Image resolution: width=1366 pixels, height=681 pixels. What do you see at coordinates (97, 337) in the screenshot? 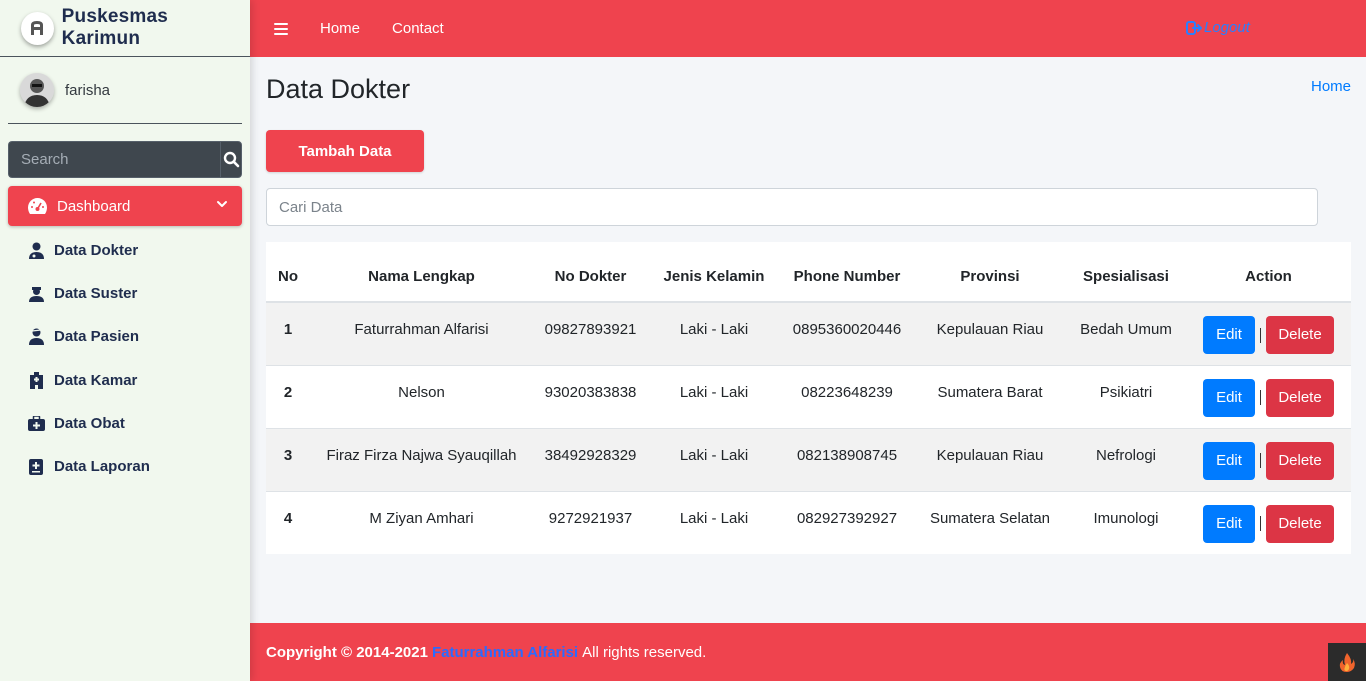
I see `sidebar-item-label: Data Pasien` at bounding box center [97, 337].